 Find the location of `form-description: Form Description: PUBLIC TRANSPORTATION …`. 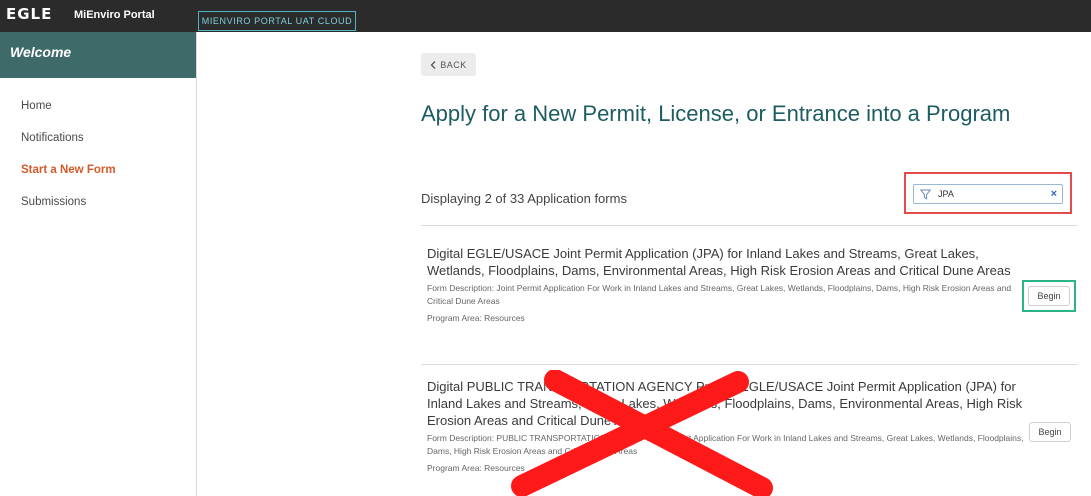

form-description: Form Description: PUBLIC TRANSPORTATION … is located at coordinates (725, 444).